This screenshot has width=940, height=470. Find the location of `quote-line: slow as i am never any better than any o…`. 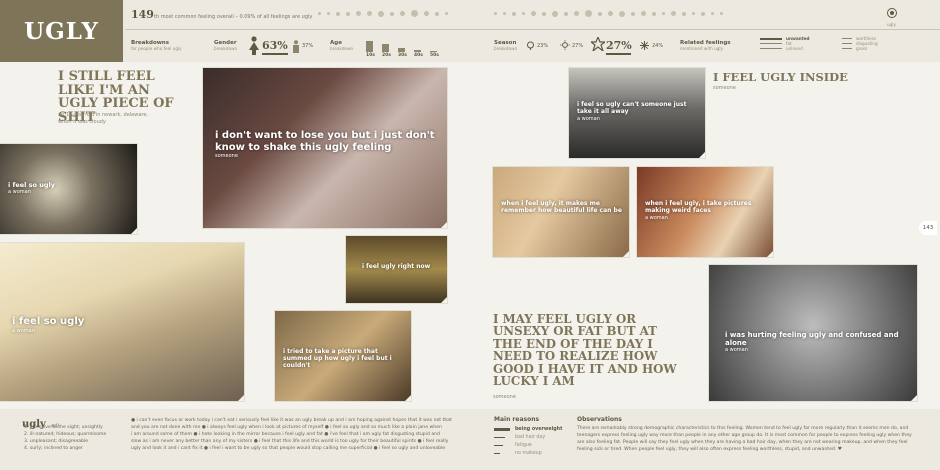

quote-line: slow as i am never any better than any o… is located at coordinates (290, 442).